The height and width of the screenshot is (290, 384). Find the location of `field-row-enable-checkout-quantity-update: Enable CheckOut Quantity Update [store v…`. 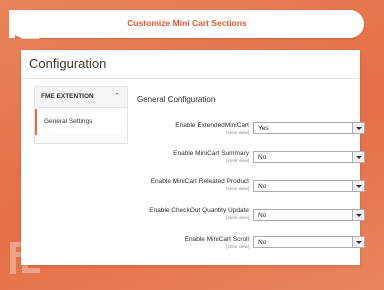

field-row-enable-checkout-quantity-update: Enable CheckOut Quantity Update [store v… is located at coordinates (248, 219).